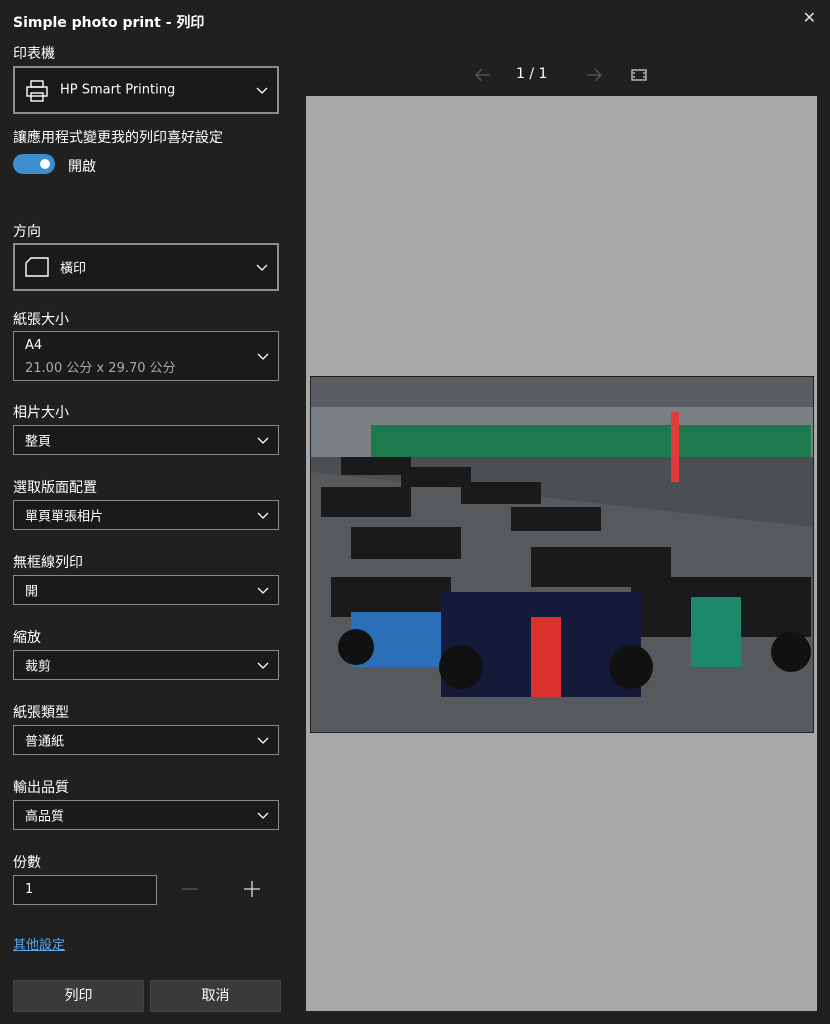 The width and height of the screenshot is (830, 1024). I want to click on layout-label: 選取版面配置, so click(55, 488).